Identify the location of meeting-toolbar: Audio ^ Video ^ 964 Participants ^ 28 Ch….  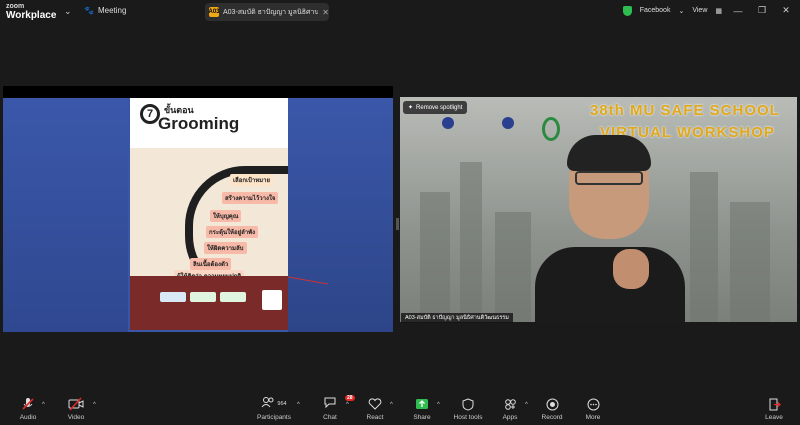
(400, 409).